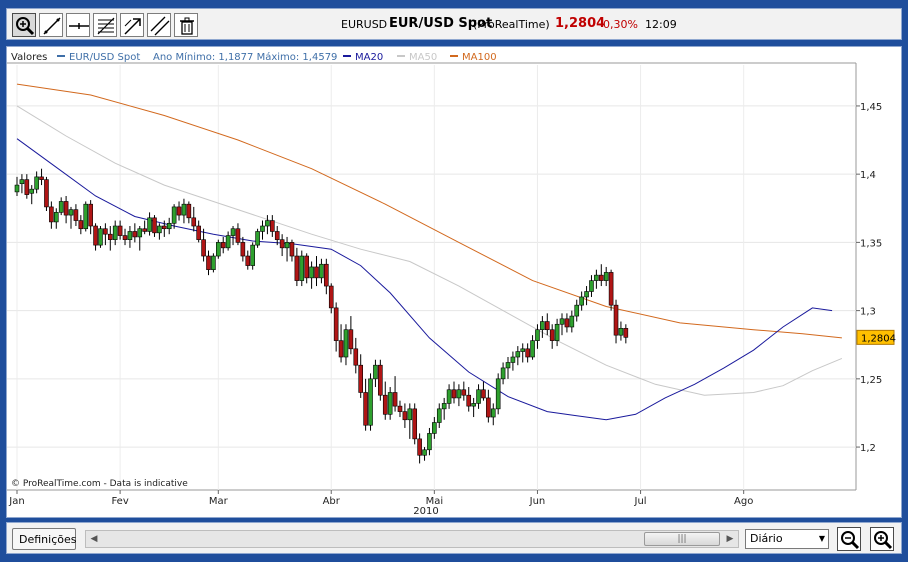 This screenshot has width=908, height=562. Describe the element at coordinates (159, 25) in the screenshot. I see `channel-tool-button` at that location.